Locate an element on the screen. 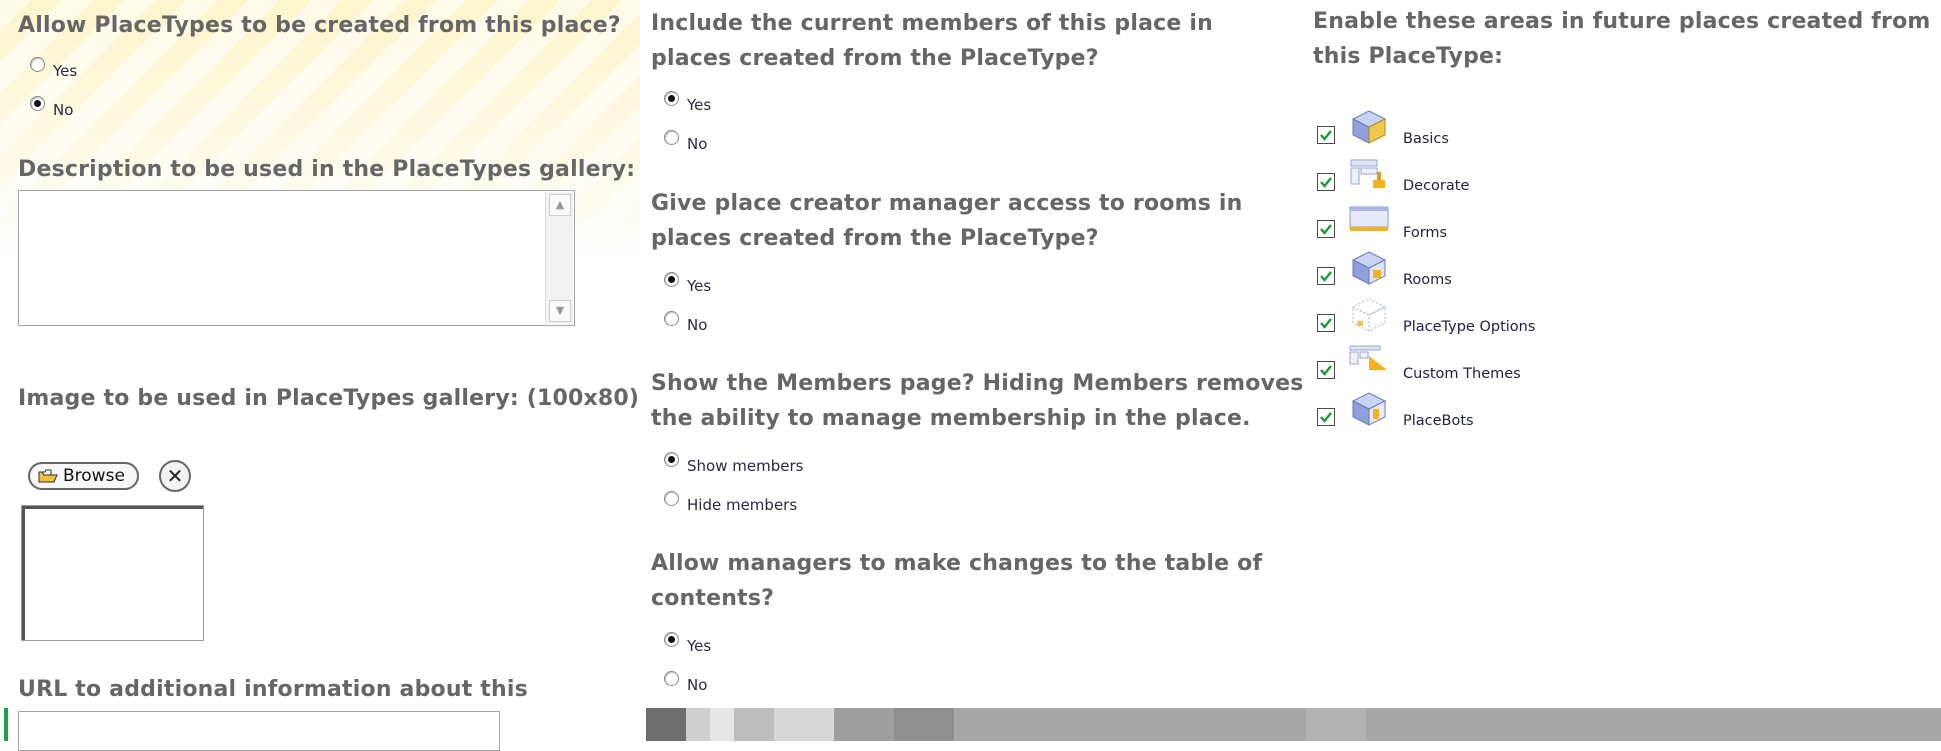 Image resolution: width=1941 pixels, height=751 pixels. include-members-yes-label: Yes is located at coordinates (699, 105).